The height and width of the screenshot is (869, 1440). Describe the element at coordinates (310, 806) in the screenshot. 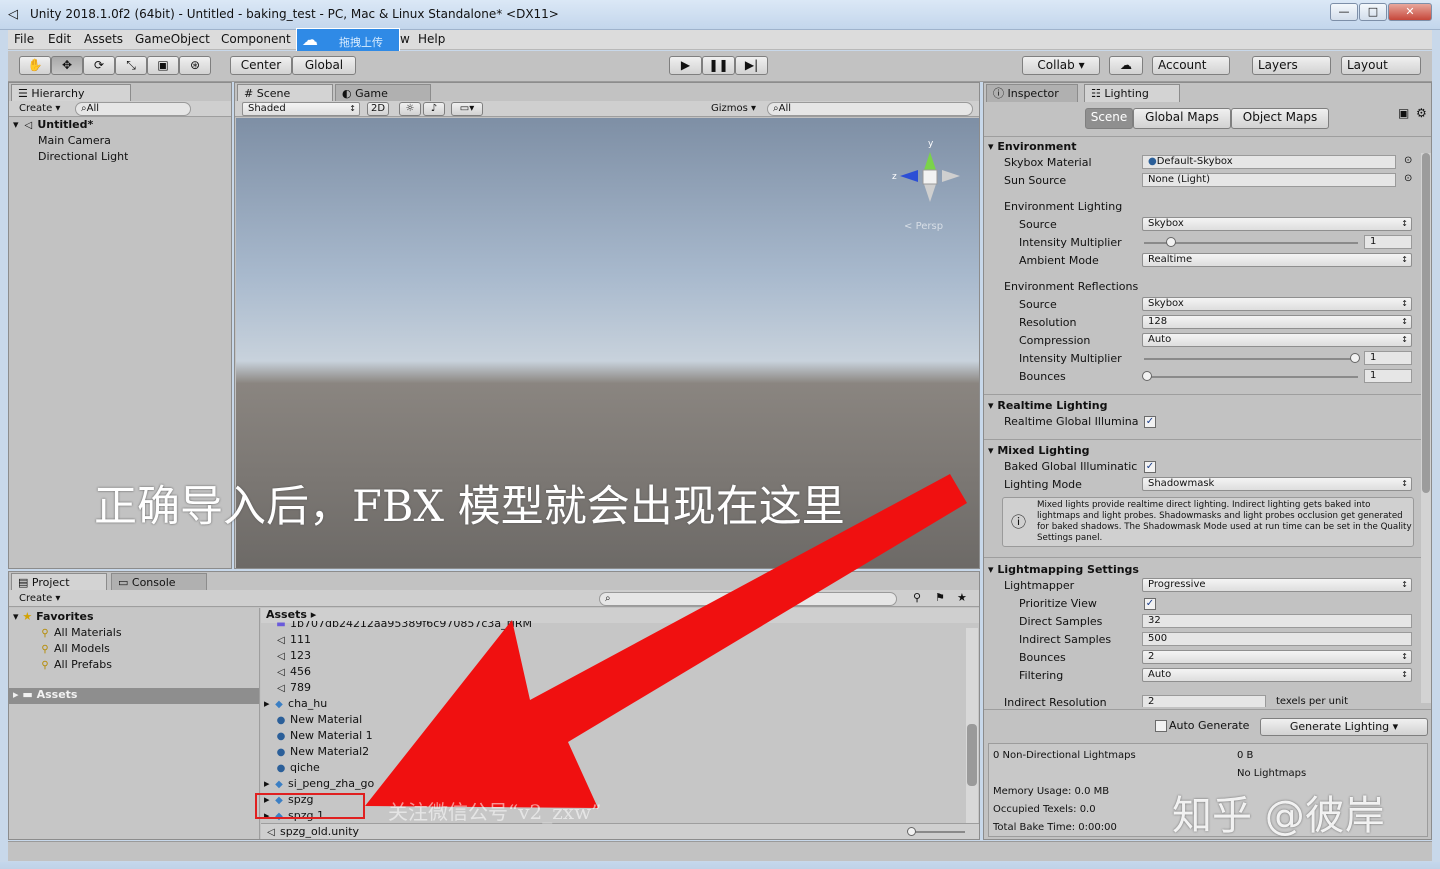

I see `highlight-box` at that location.